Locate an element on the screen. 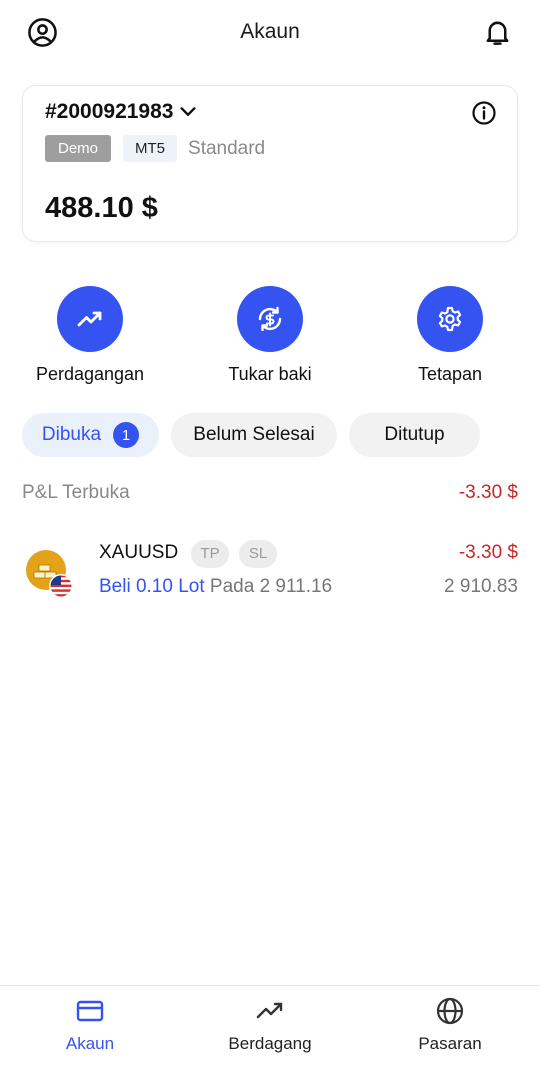 This screenshot has width=540, height=1080. take-profit-tag: TP is located at coordinates (210, 554).